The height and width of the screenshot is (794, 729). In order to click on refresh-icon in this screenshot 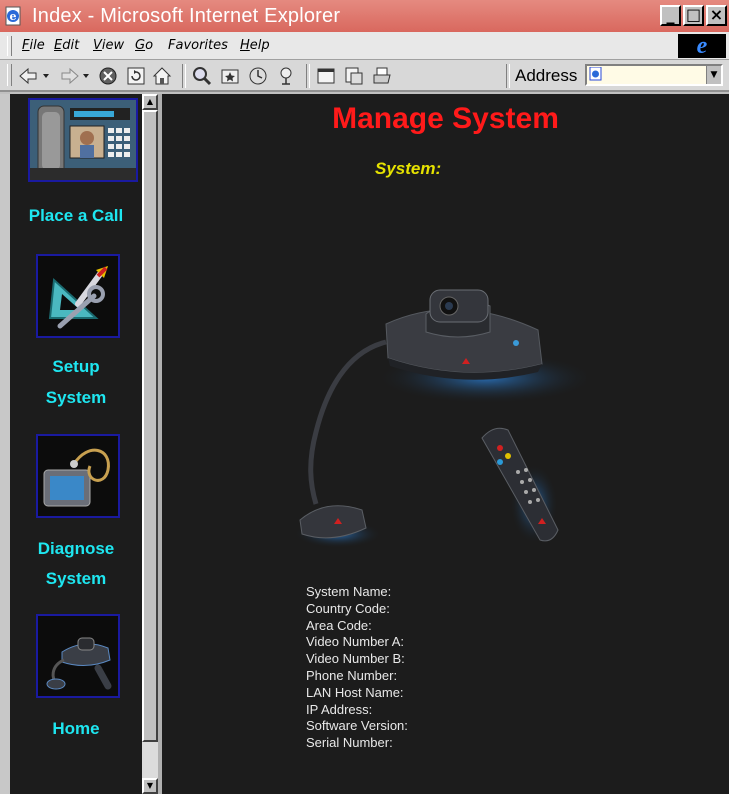, I will do `click(136, 76)`.